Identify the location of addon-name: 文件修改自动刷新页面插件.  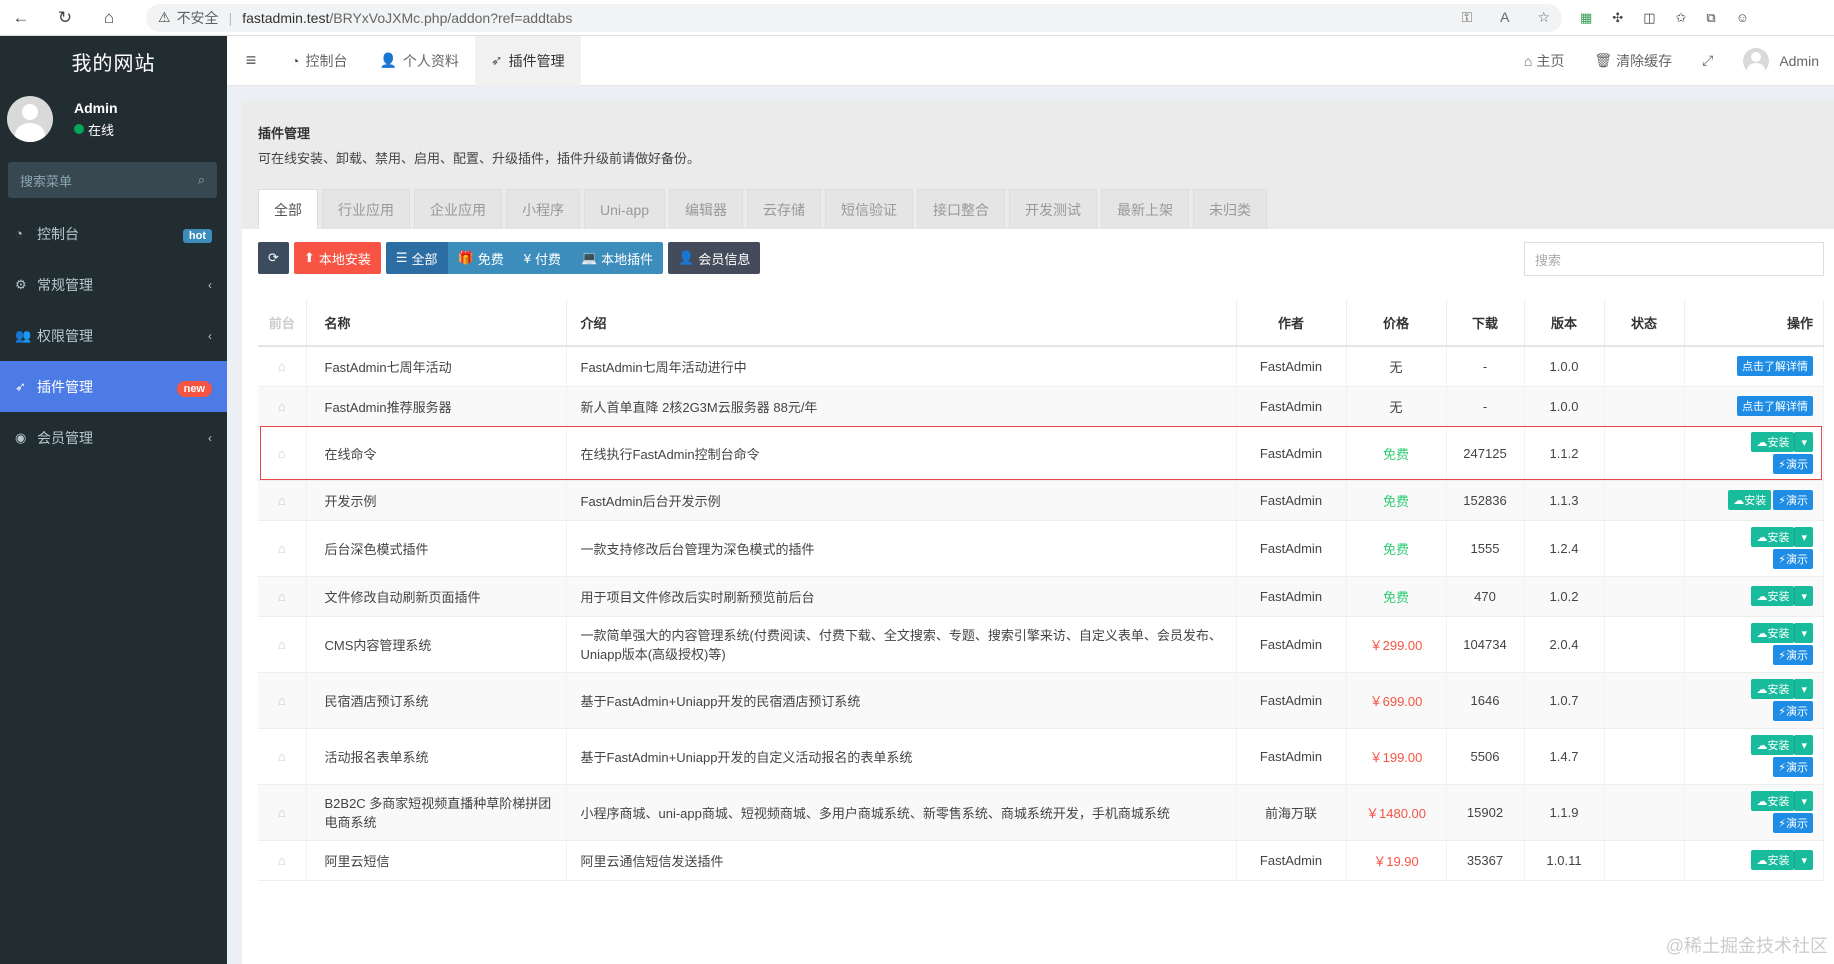
(436, 596).